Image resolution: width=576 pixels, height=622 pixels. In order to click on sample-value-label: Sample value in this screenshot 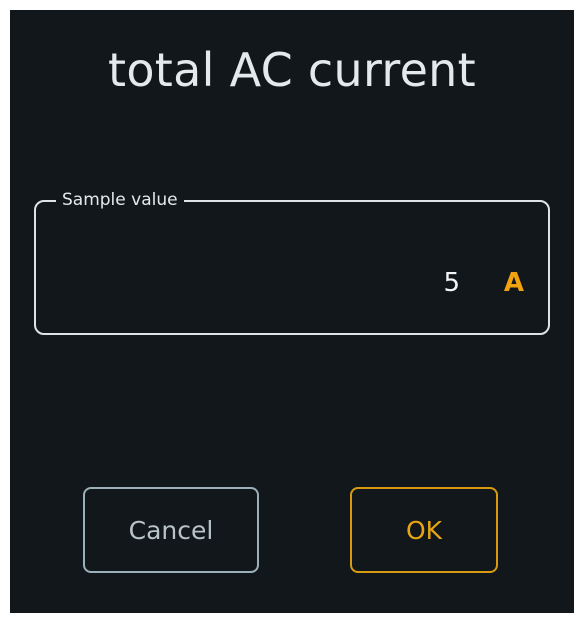, I will do `click(120, 200)`.